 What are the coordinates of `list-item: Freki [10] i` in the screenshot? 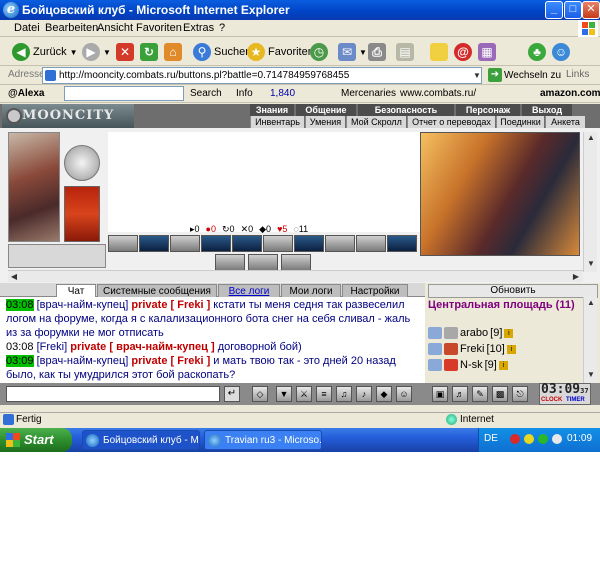 It's located at (503, 349).